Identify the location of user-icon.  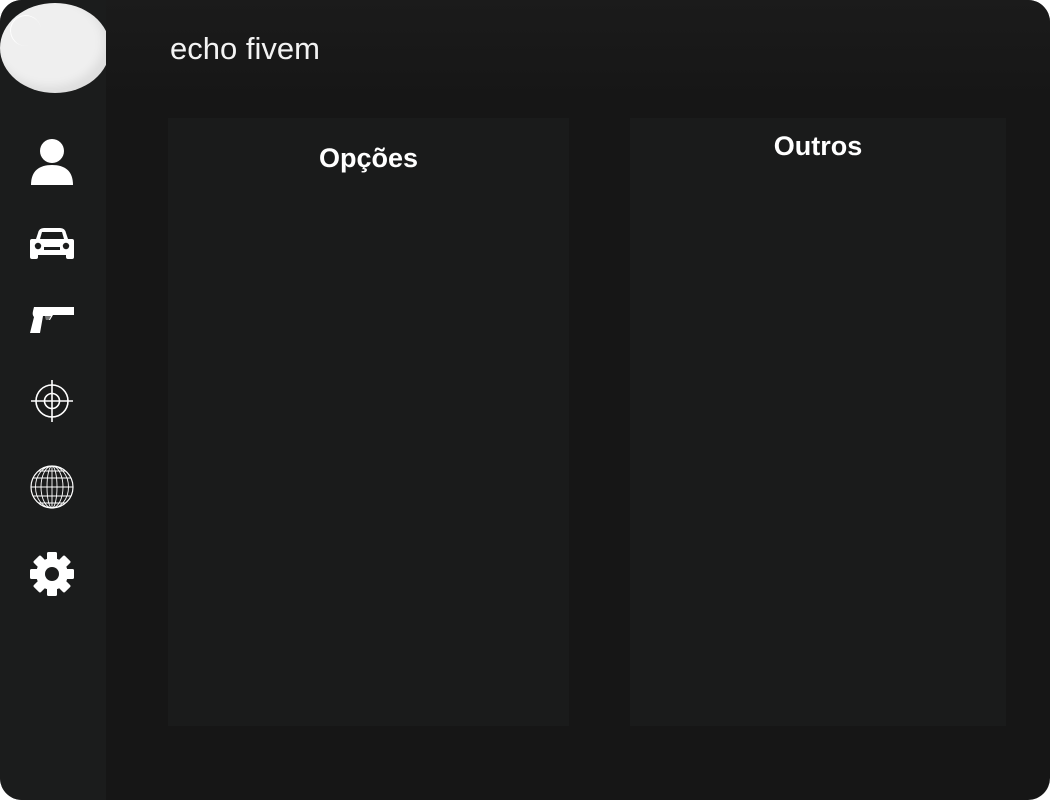
(52, 162).